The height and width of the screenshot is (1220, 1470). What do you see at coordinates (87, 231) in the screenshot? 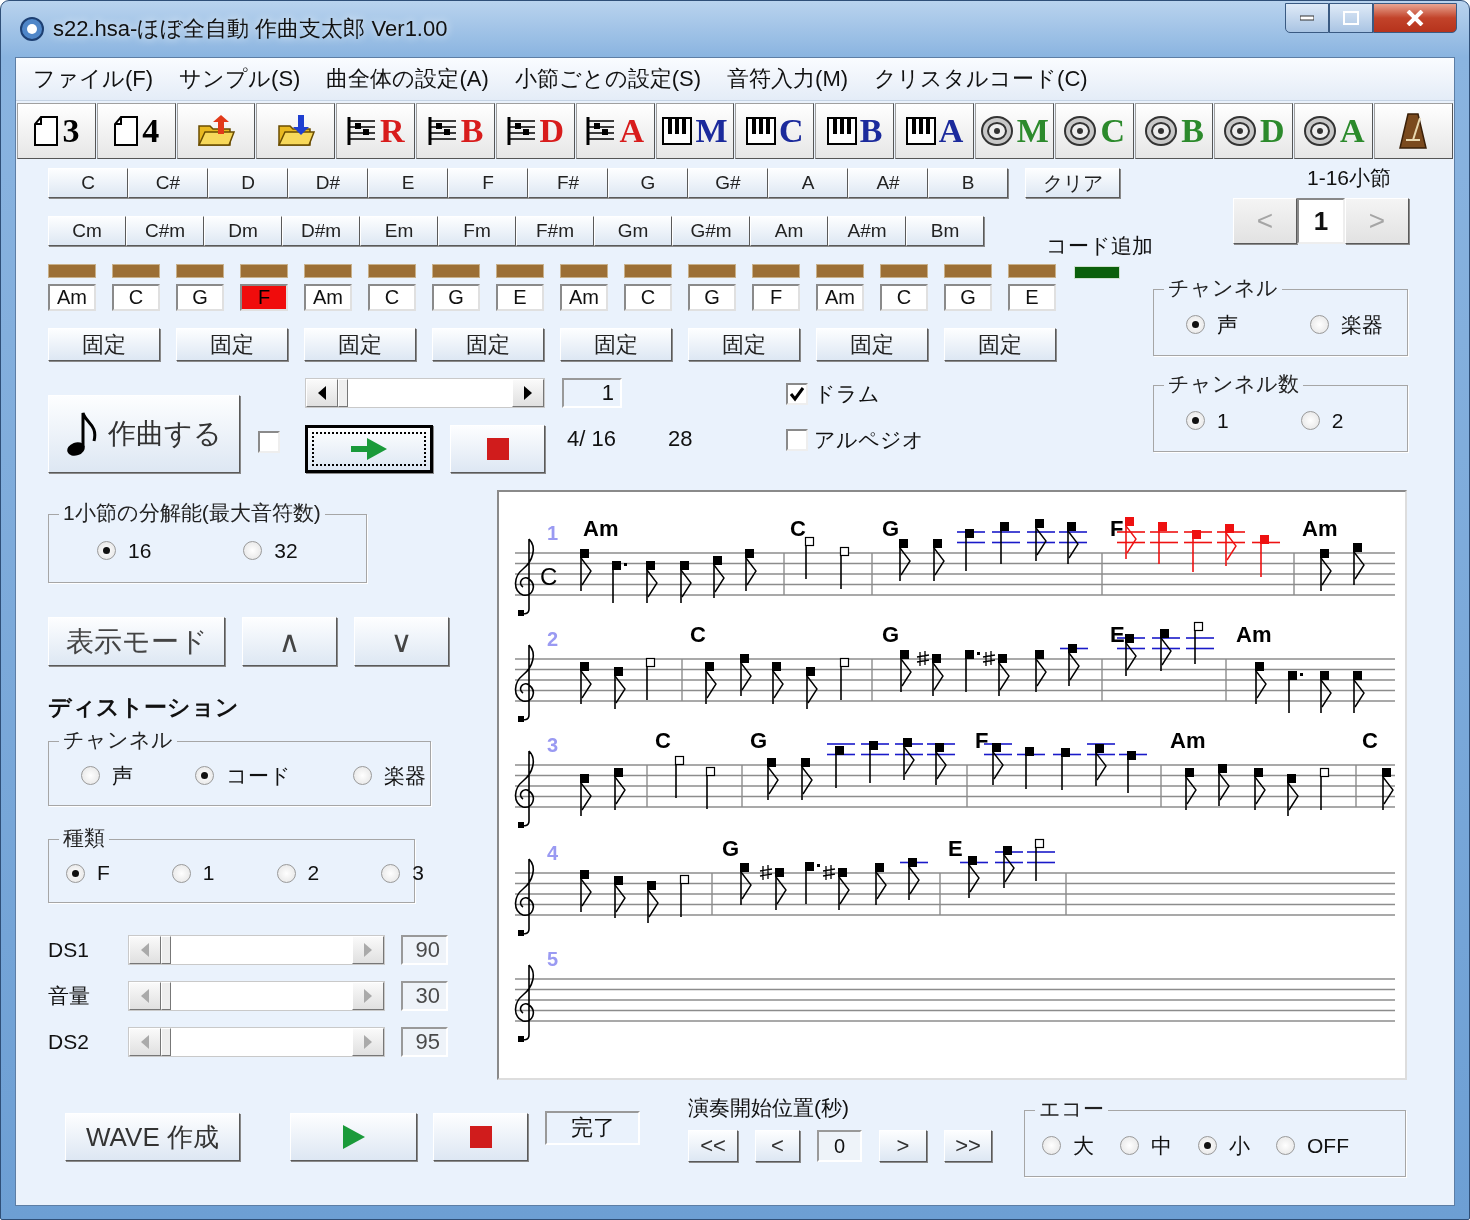
I see `chord-button: Cm` at bounding box center [87, 231].